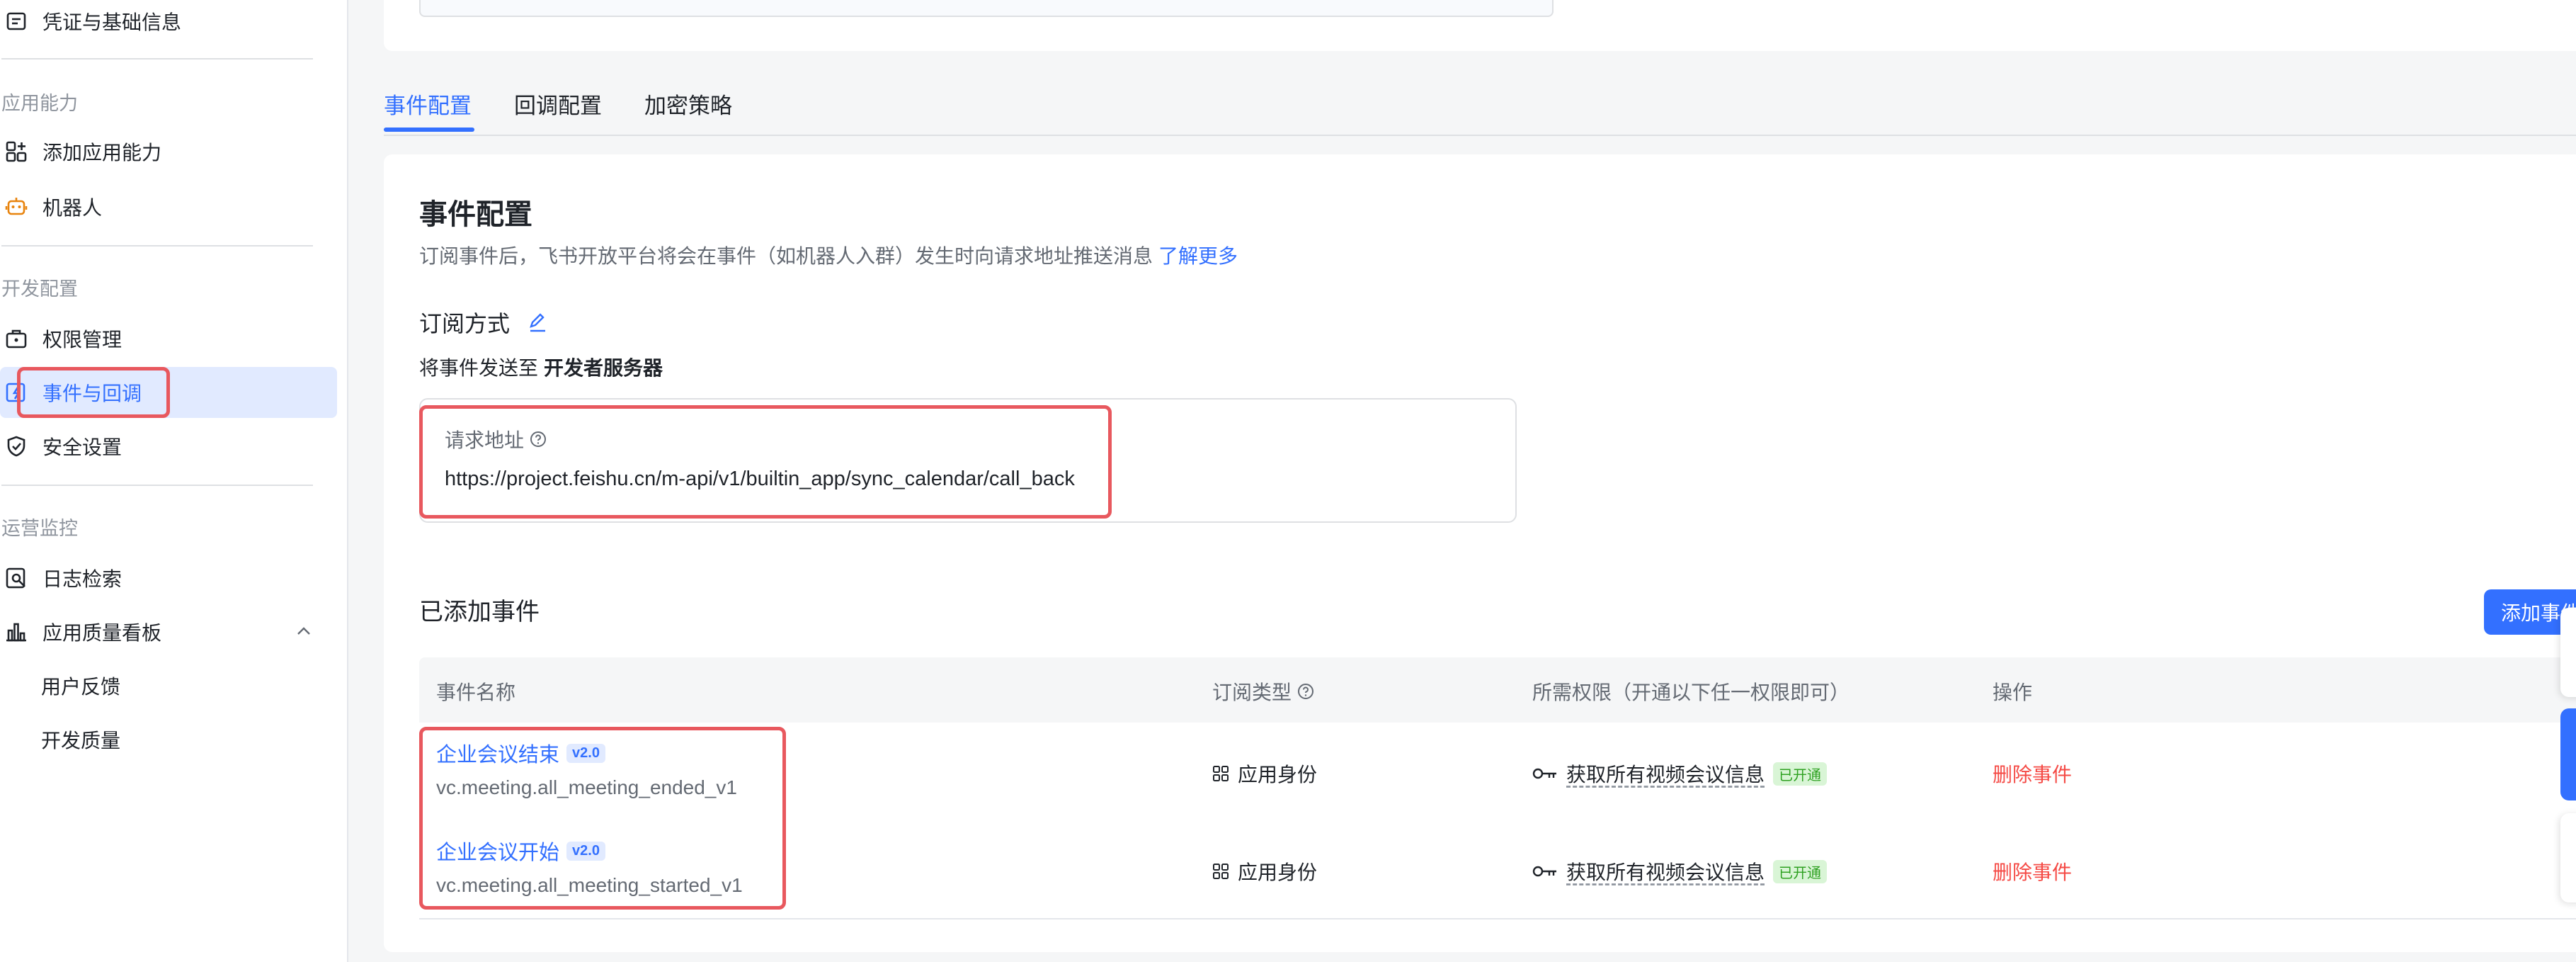 The image size is (2576, 962). What do you see at coordinates (17, 206) in the screenshot?
I see `robot-icon` at bounding box center [17, 206].